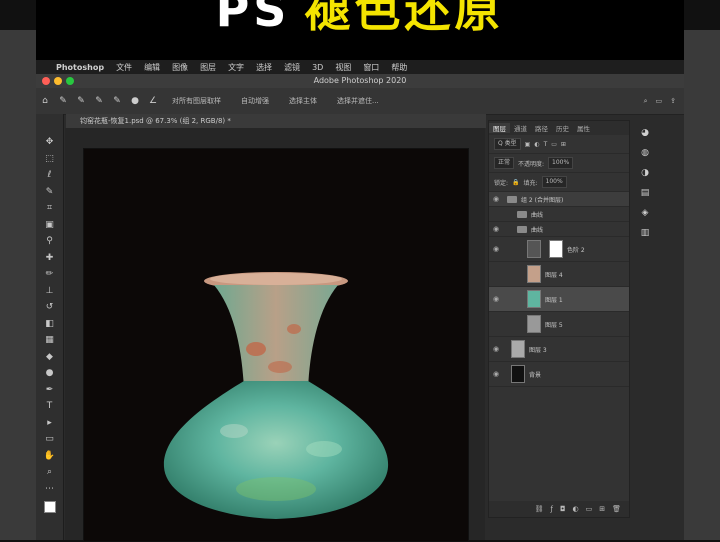  Describe the element at coordinates (50, 142) in the screenshot. I see `move-tool-icon: ✥` at that location.